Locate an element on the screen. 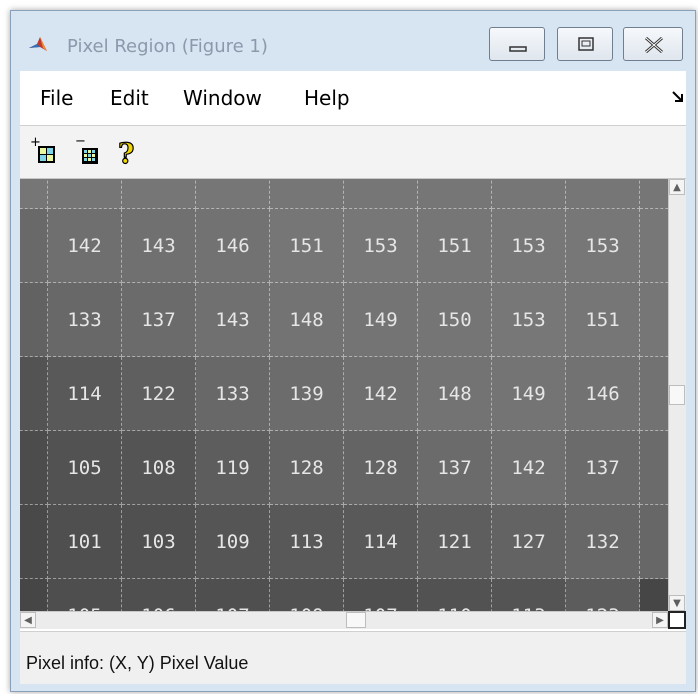  pixel-cell: 106 is located at coordinates (159, 595).